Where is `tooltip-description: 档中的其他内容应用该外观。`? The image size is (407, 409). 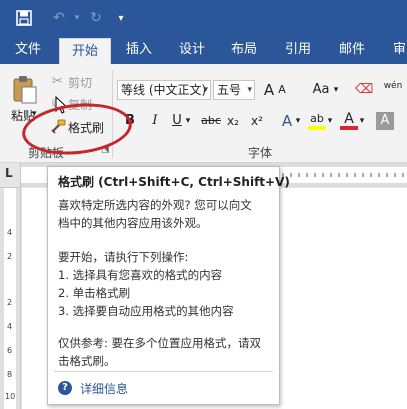
tooltip-description: 档中的其他内容应用该外观。 is located at coordinates (133, 223).